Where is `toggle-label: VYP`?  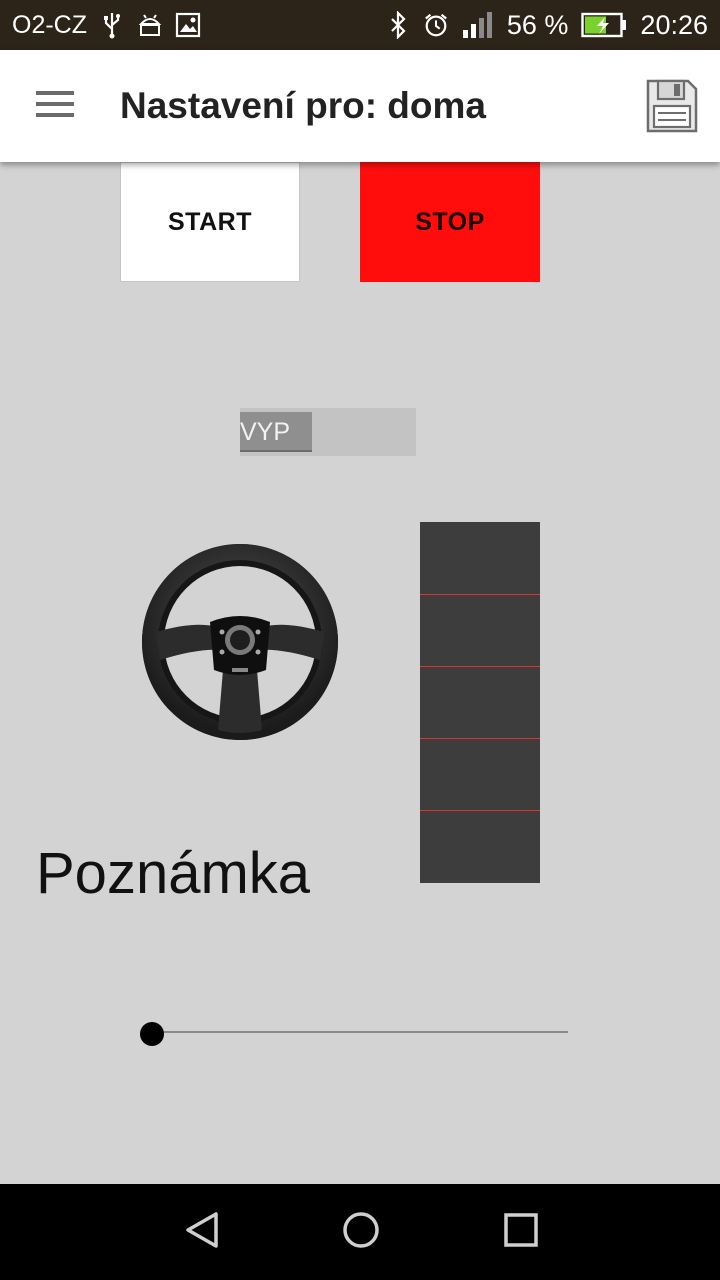 toggle-label: VYP is located at coordinates (265, 432).